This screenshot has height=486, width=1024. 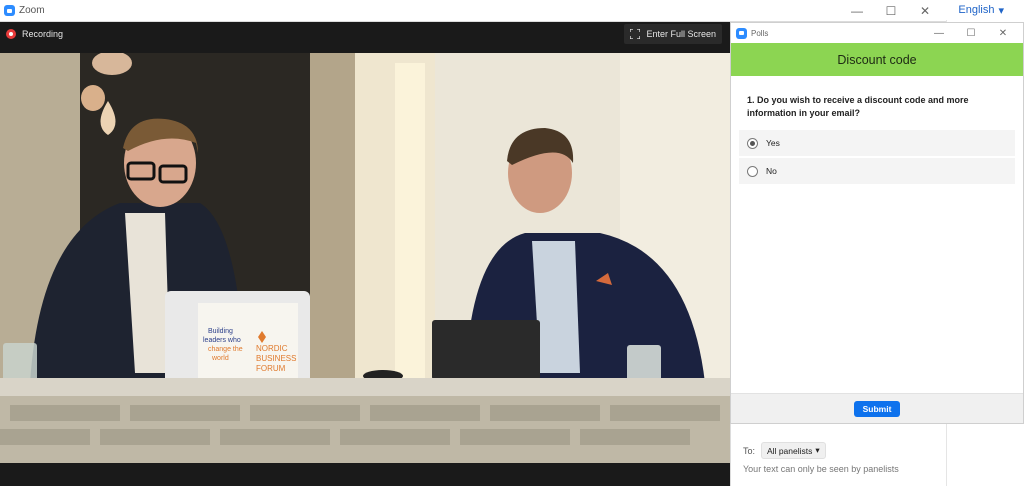 What do you see at coordinates (635, 34) in the screenshot?
I see `fullscreen-icon` at bounding box center [635, 34].